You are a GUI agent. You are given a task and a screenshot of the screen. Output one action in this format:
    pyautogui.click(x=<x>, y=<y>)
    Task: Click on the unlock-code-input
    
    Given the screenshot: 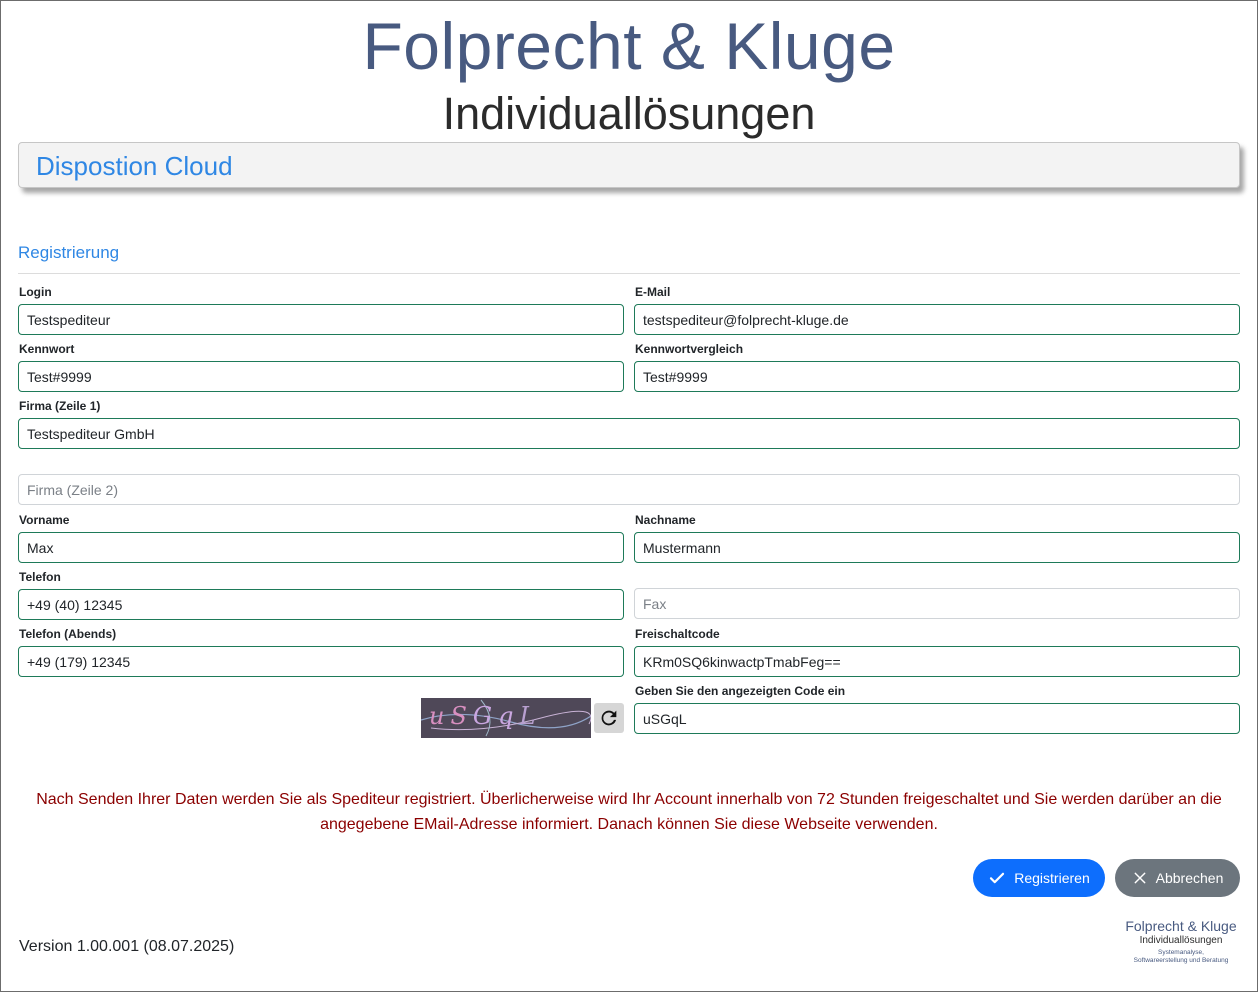 What is the action you would take?
    pyautogui.click(x=937, y=661)
    